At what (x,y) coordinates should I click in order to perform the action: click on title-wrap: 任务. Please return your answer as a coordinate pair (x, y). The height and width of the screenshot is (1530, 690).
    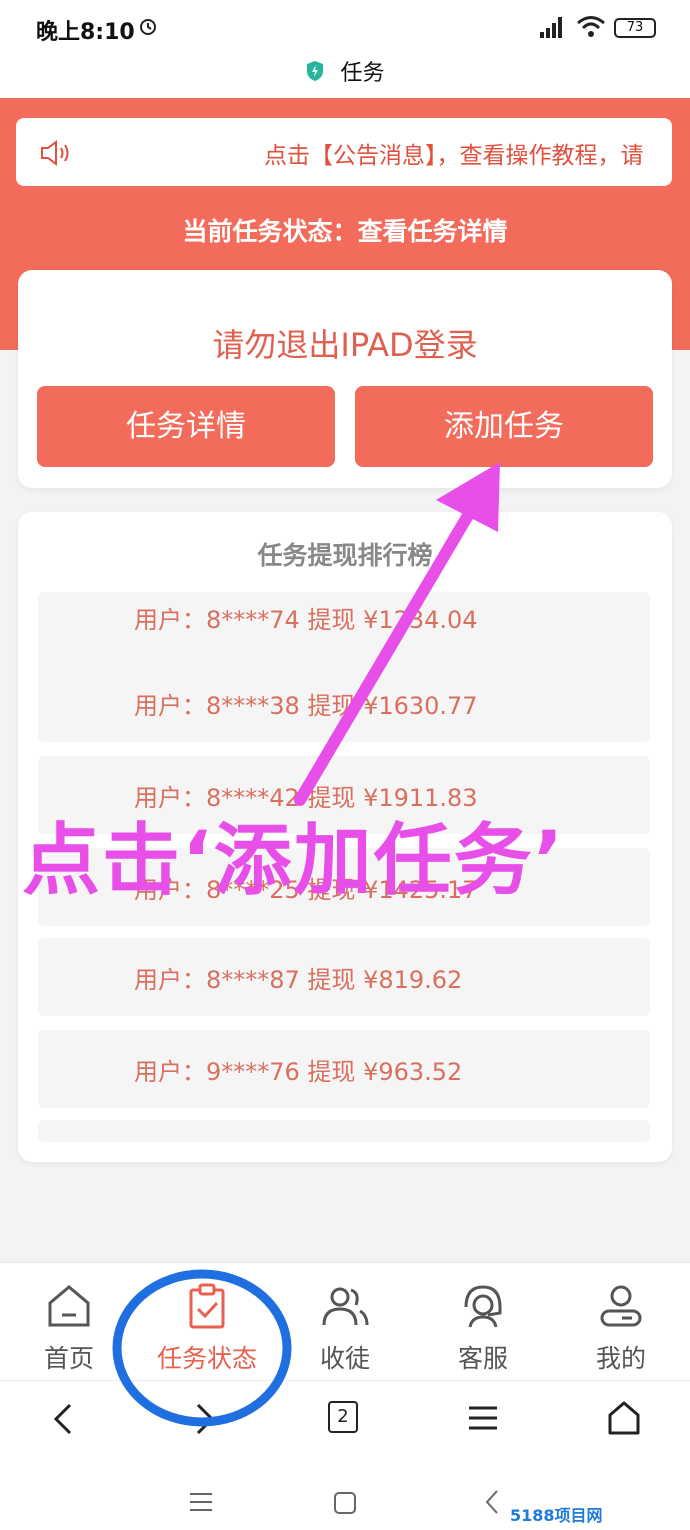
    Looking at the image, I should click on (345, 73).